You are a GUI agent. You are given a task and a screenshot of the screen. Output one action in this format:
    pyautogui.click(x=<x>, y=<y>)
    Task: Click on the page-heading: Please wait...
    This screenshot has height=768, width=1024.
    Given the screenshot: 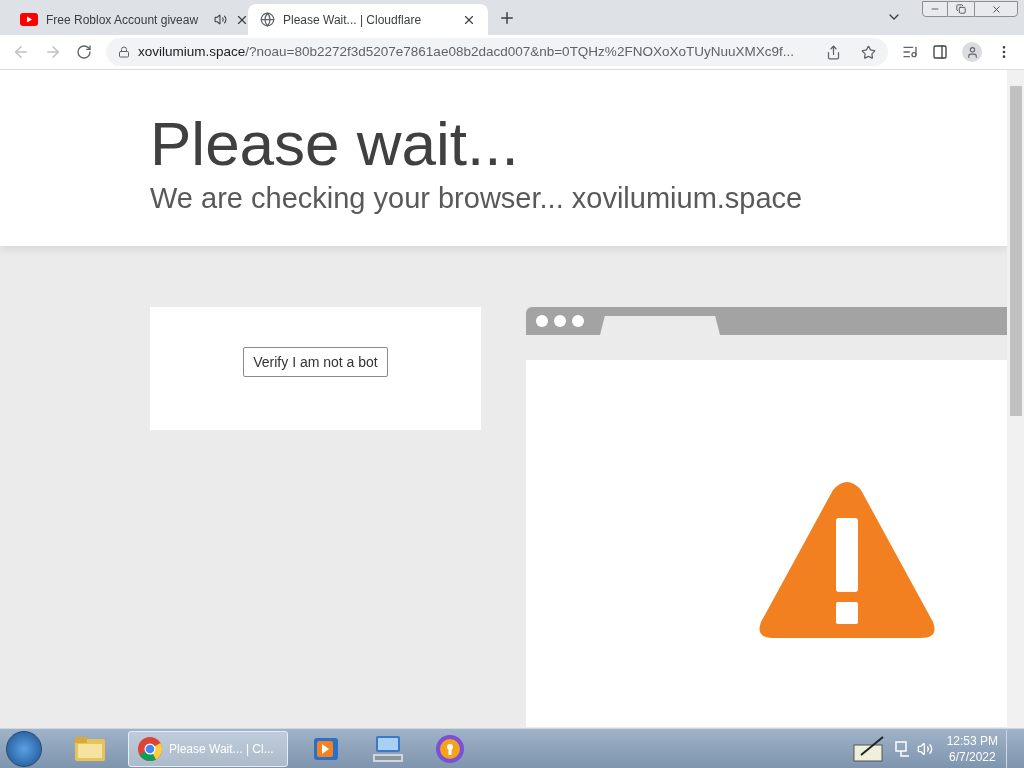 What is the action you would take?
    pyautogui.click(x=335, y=144)
    